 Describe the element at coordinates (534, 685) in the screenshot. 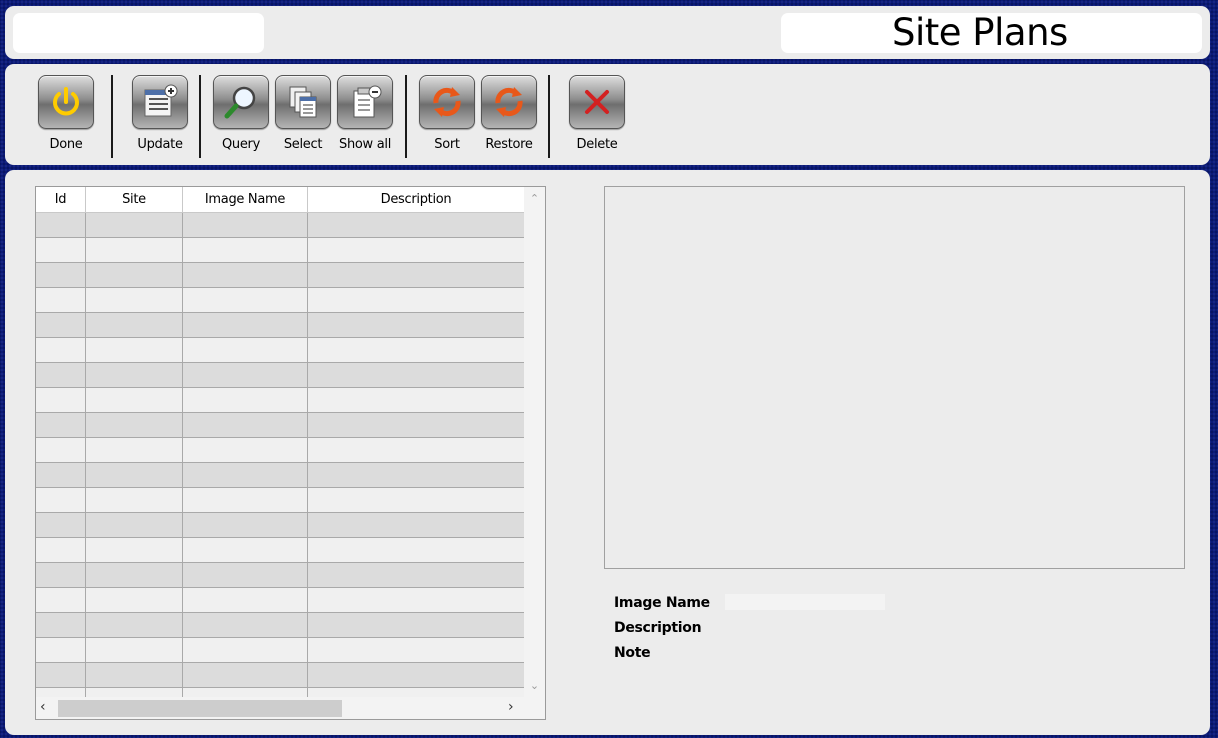

I see `scroll-down-icon: ⌄` at that location.